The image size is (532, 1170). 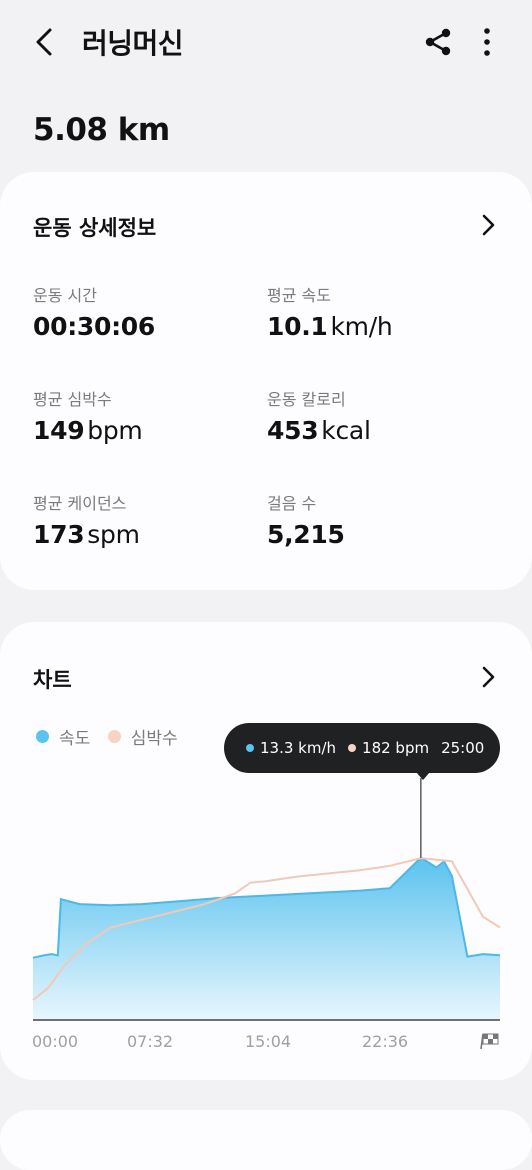 What do you see at coordinates (298, 748) in the screenshot?
I see `tooltip-speed: 13.3 km/h` at bounding box center [298, 748].